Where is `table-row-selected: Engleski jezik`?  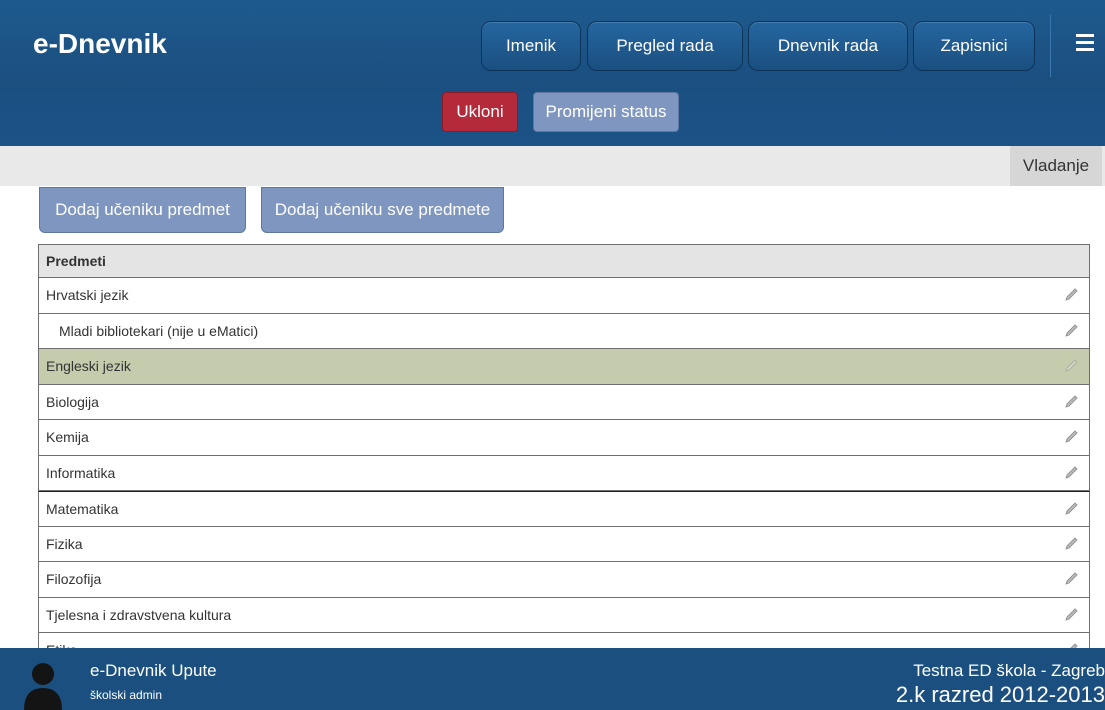 table-row-selected: Engleski jezik is located at coordinates (564, 367).